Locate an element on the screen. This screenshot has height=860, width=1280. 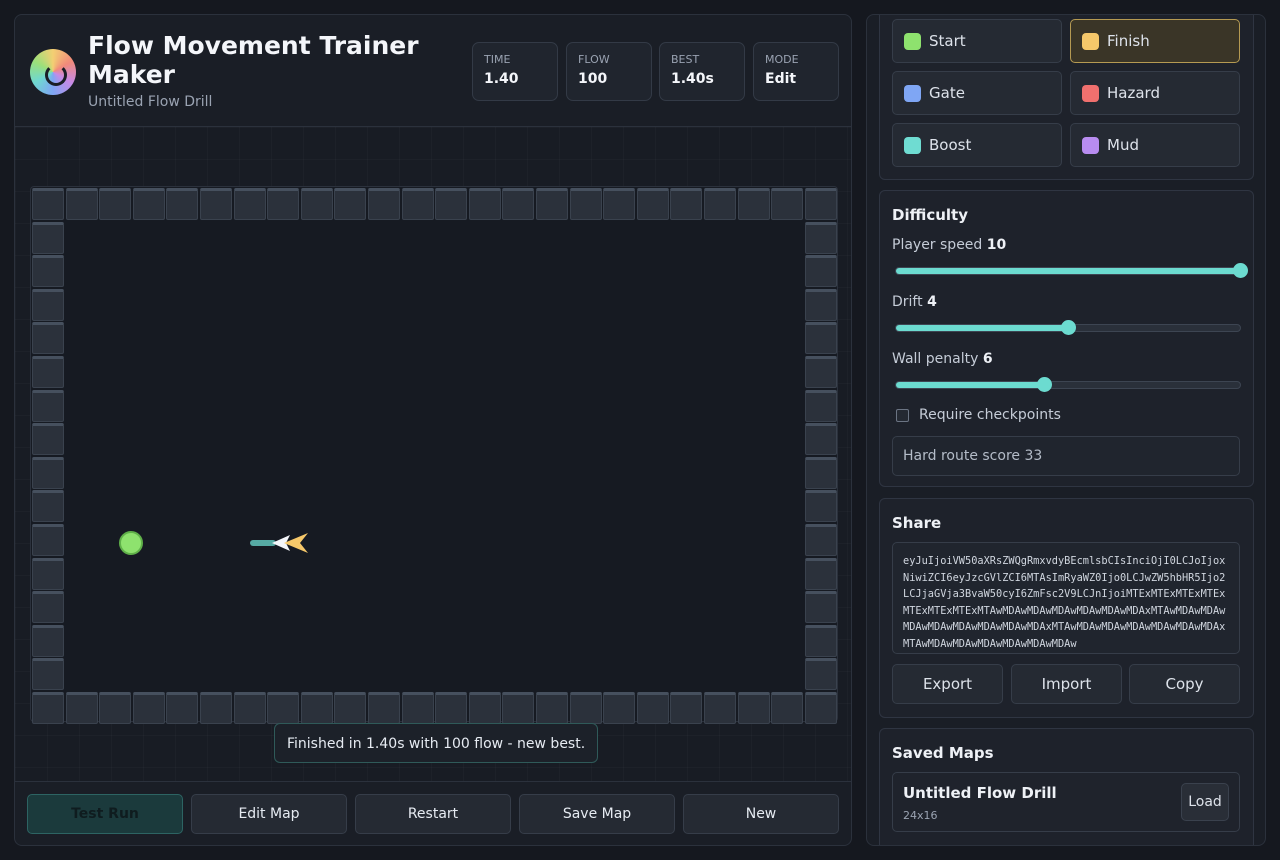
tool-start: Start is located at coordinates (977, 41).